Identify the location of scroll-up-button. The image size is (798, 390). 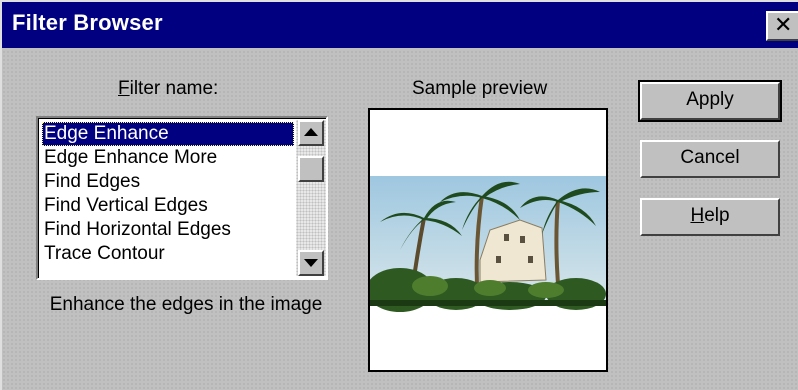
(311, 133).